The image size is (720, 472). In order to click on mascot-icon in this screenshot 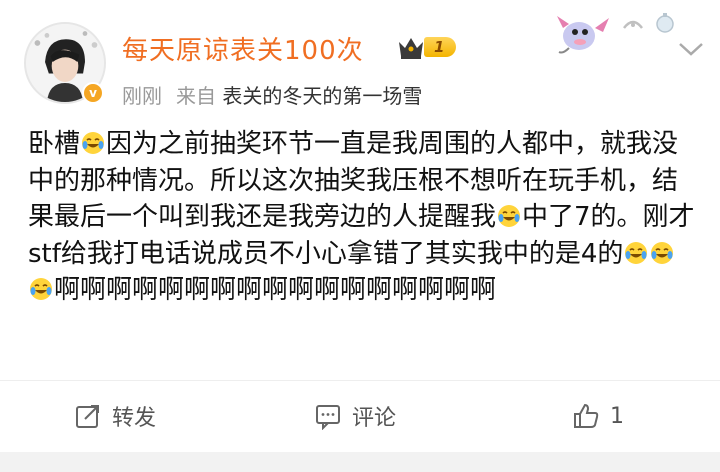, I will do `click(583, 35)`.